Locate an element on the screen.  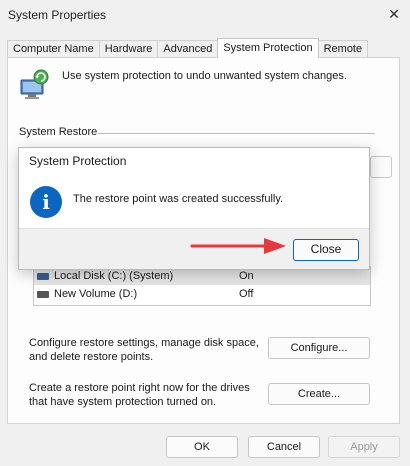
drive-name: New Volume (D:) is located at coordinates (96, 294).